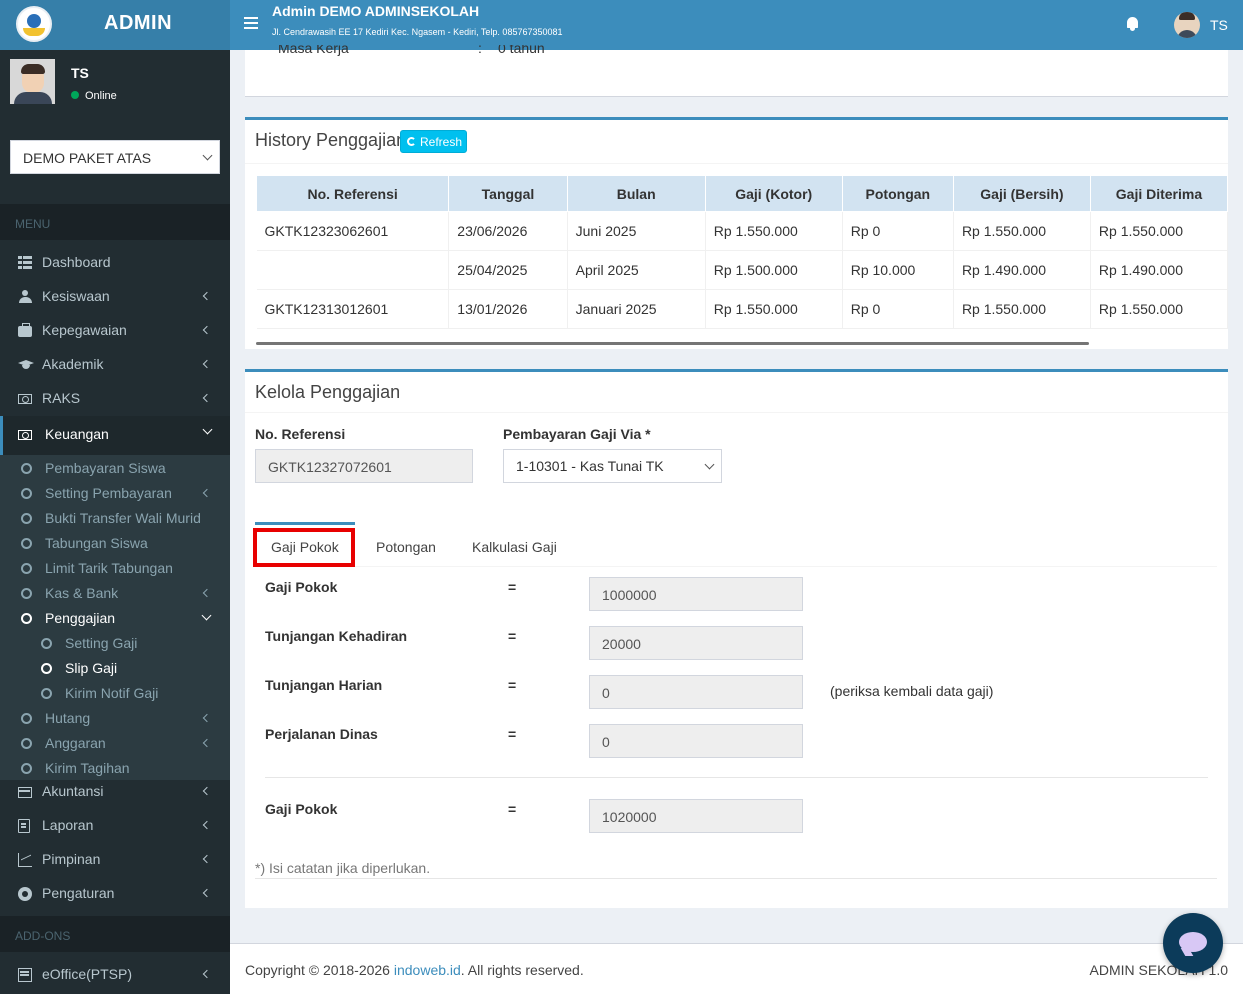  Describe the element at coordinates (115, 694) in the screenshot. I see `submenu-kirim-notif-gaji: Kirim Notif Gaji` at that location.